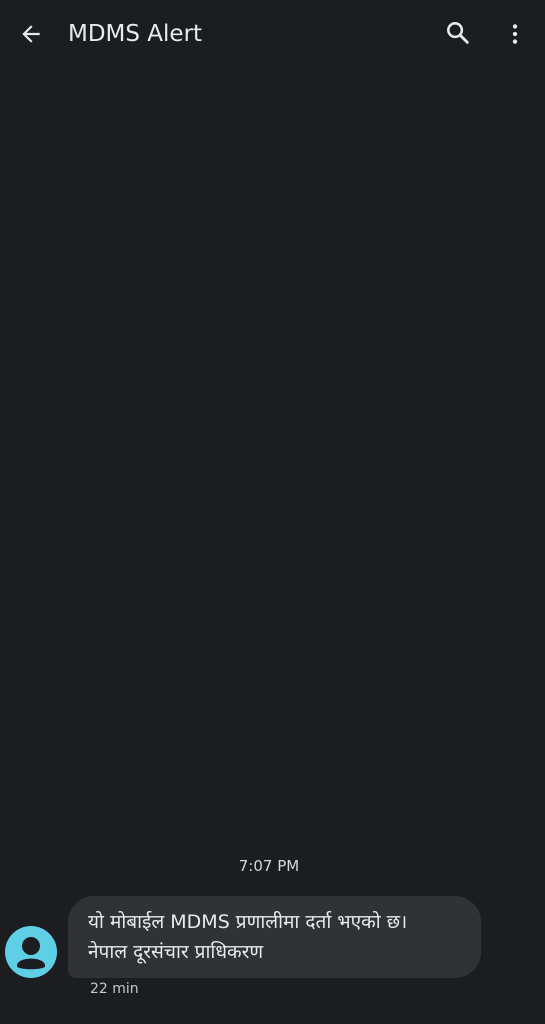  I want to click on person-icon, so click(31, 953).